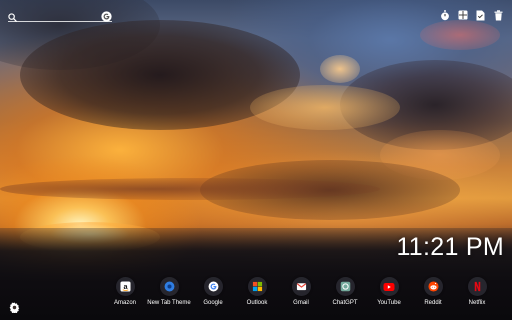 The width and height of the screenshot is (512, 320). I want to click on clock-time: 11:21 PM, so click(450, 247).